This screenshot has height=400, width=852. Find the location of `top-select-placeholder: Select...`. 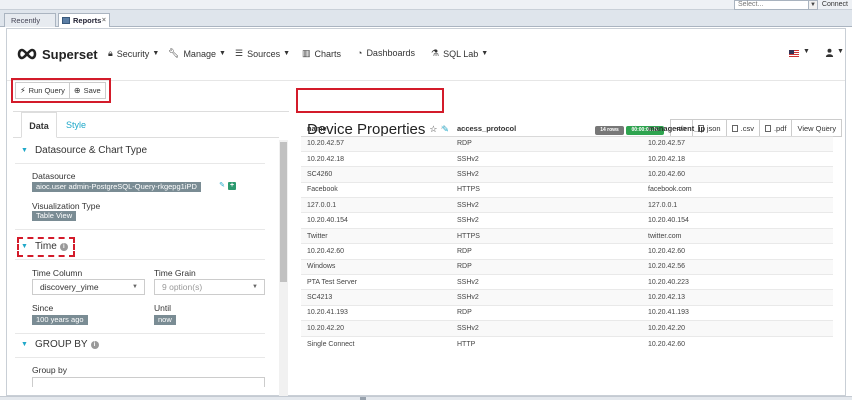

top-select-placeholder: Select... is located at coordinates (751, 4).